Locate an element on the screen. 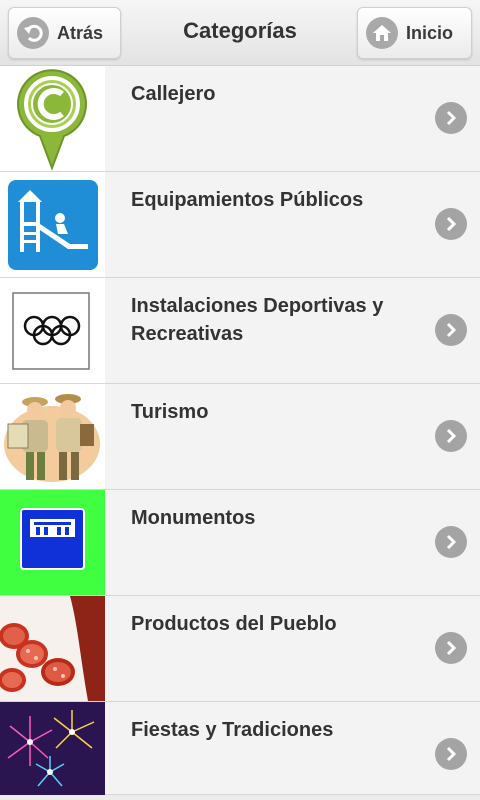 The height and width of the screenshot is (800, 480). category-label: Instalaciones Deportivas y Recreativas is located at coordinates (257, 320).